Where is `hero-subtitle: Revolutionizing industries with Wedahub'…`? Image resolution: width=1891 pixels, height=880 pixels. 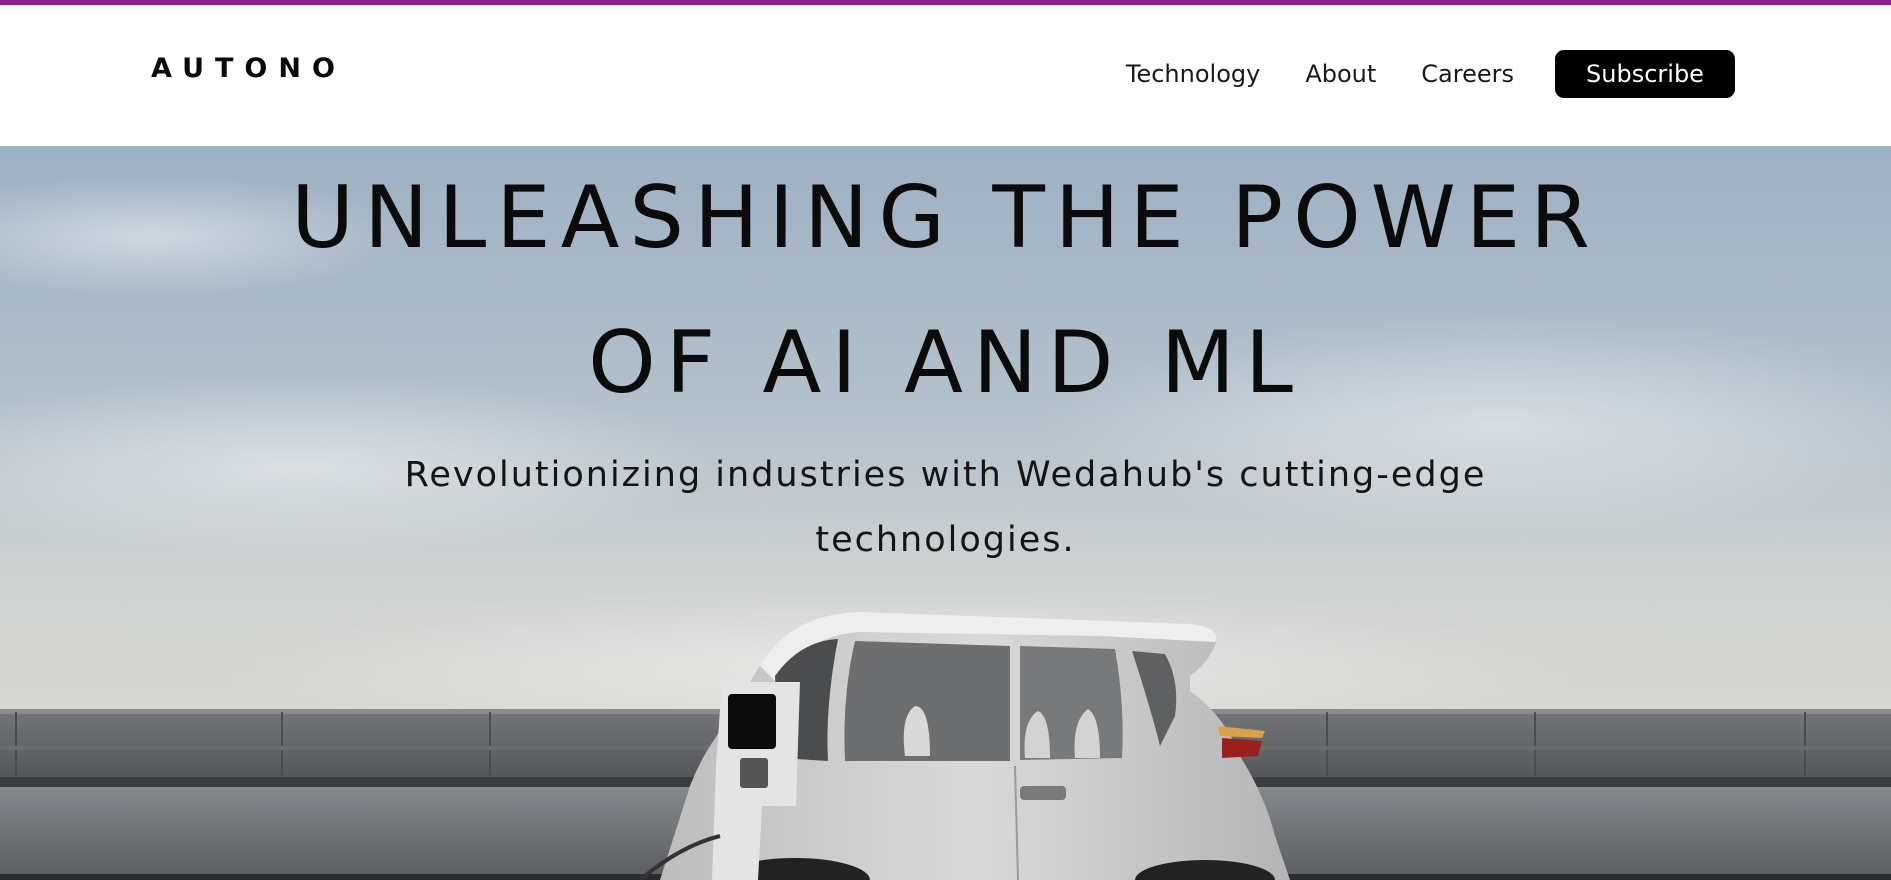 hero-subtitle: Revolutionizing industries with Wedahub'… is located at coordinates (945, 507).